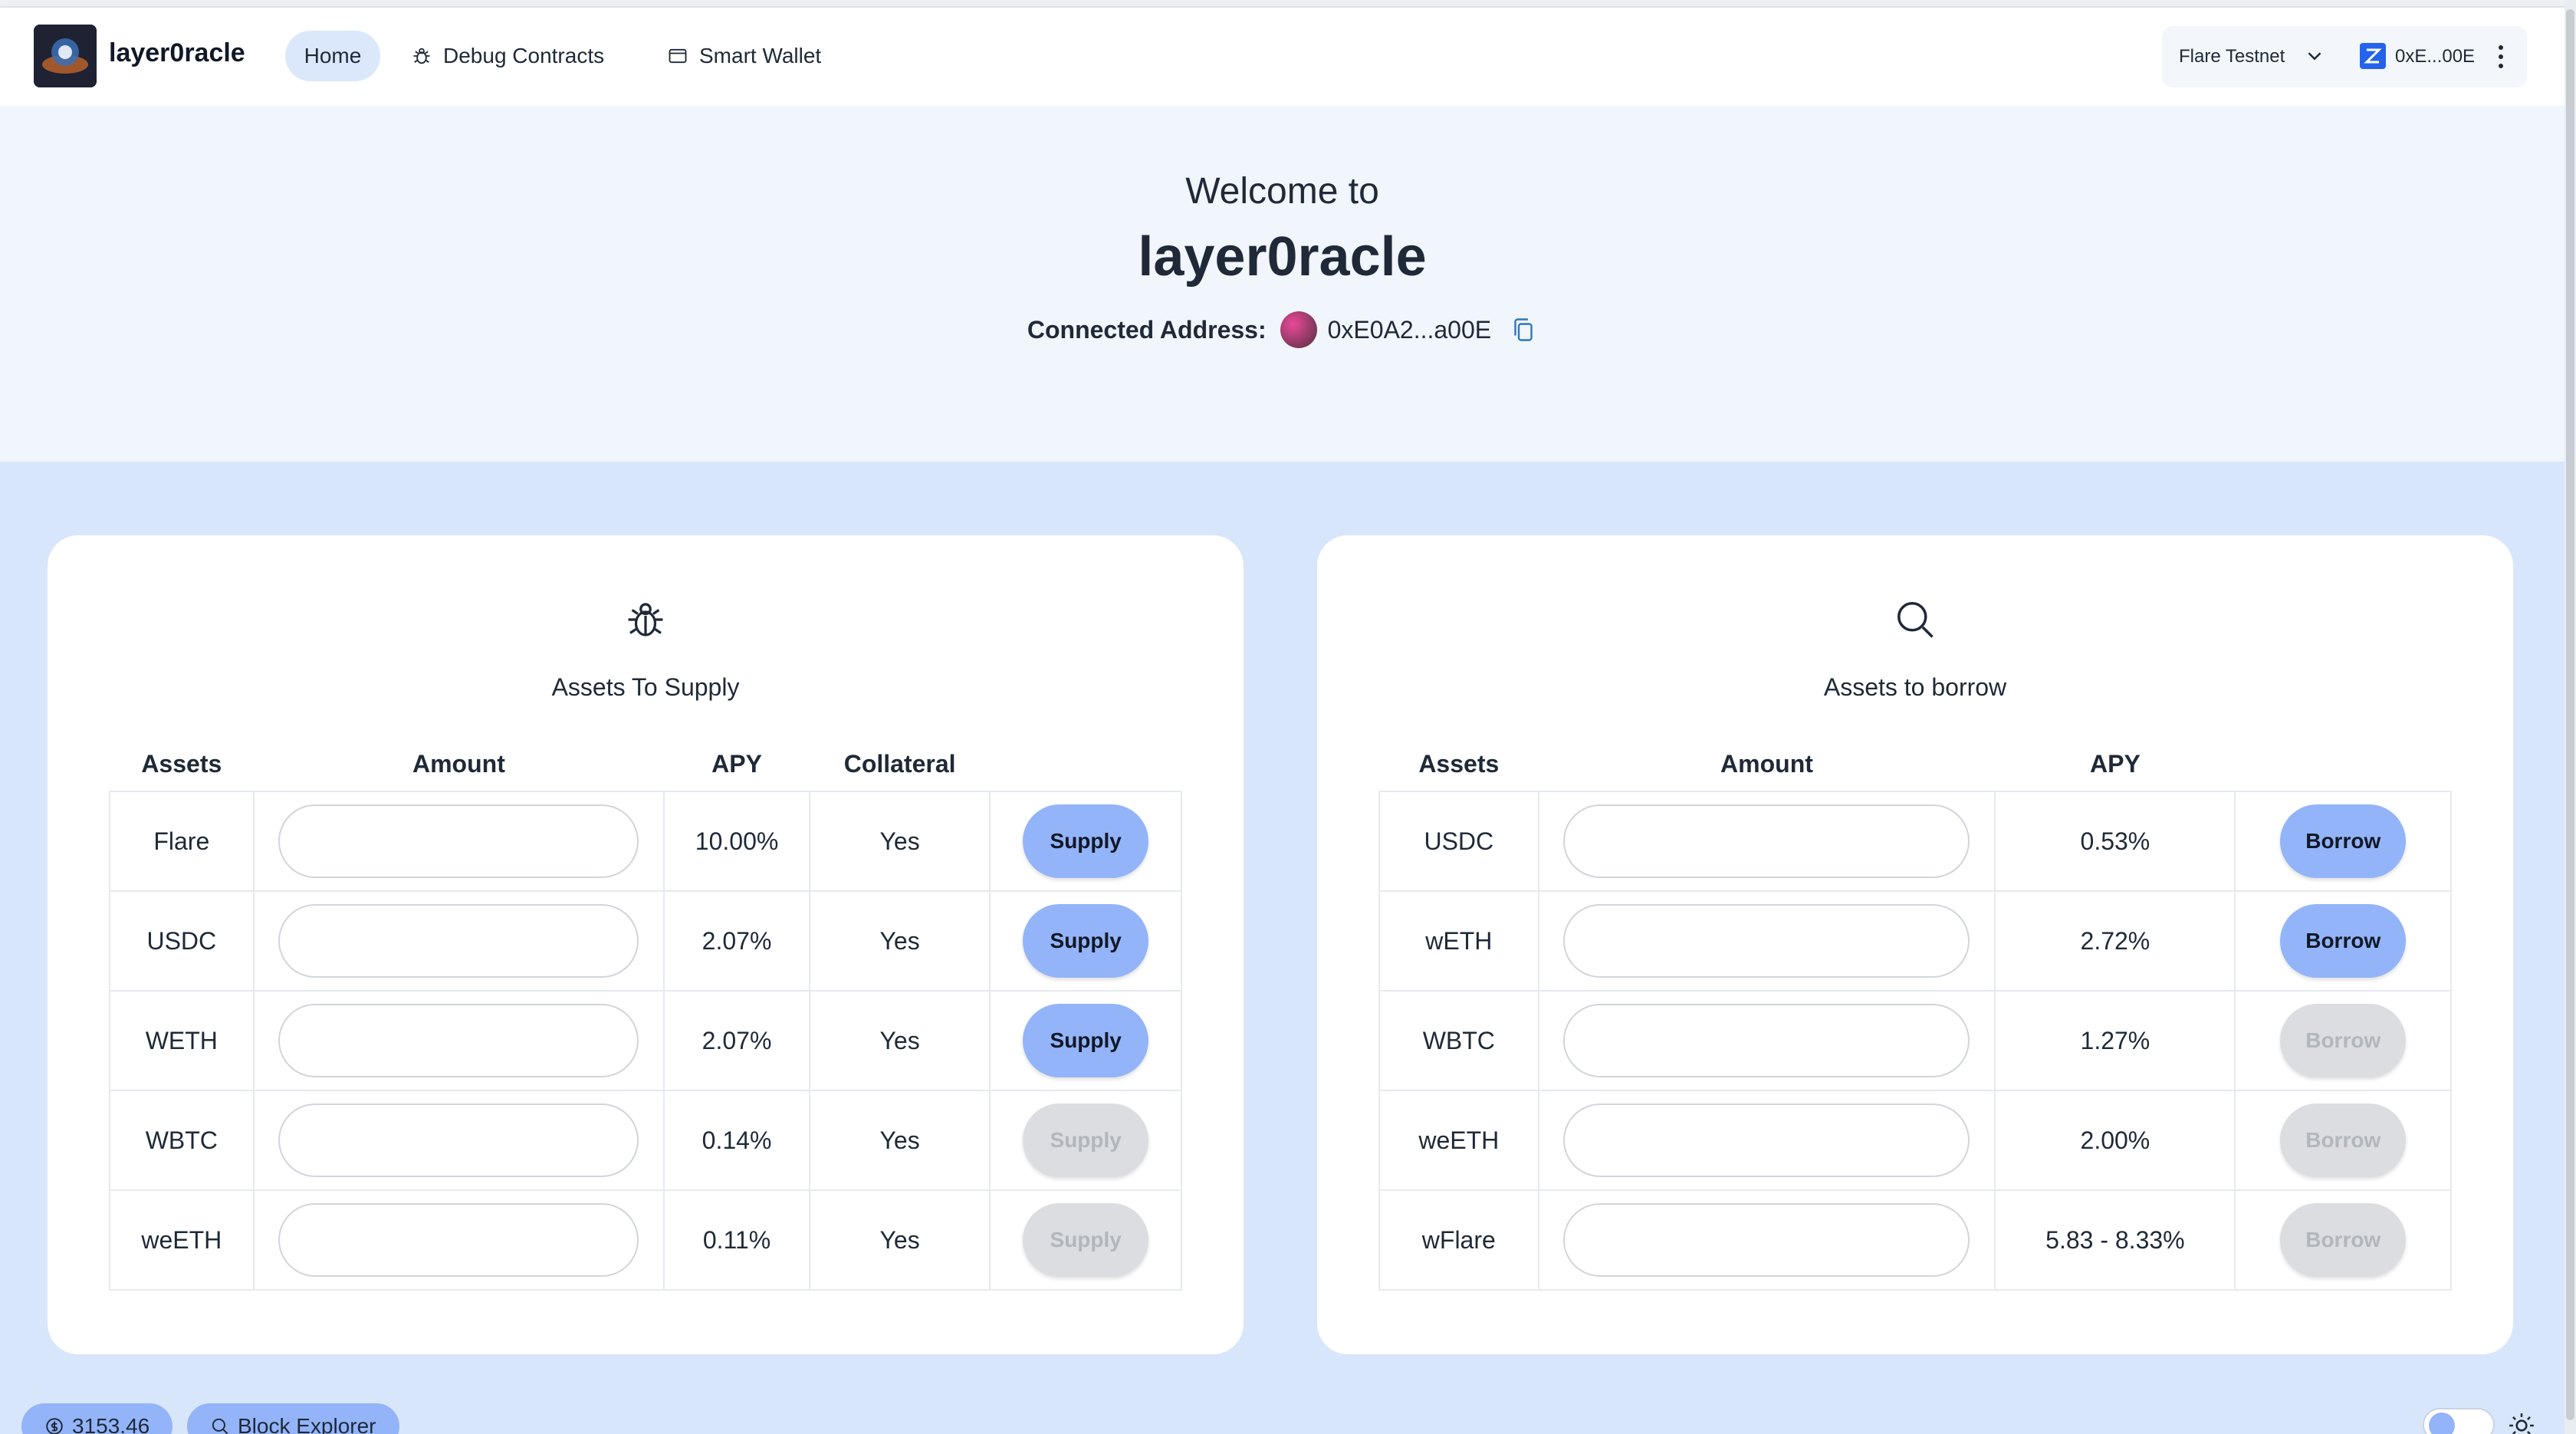 The image size is (2576, 1434). What do you see at coordinates (2115, 1040) in the screenshot?
I see `apy-value: 1.27%` at bounding box center [2115, 1040].